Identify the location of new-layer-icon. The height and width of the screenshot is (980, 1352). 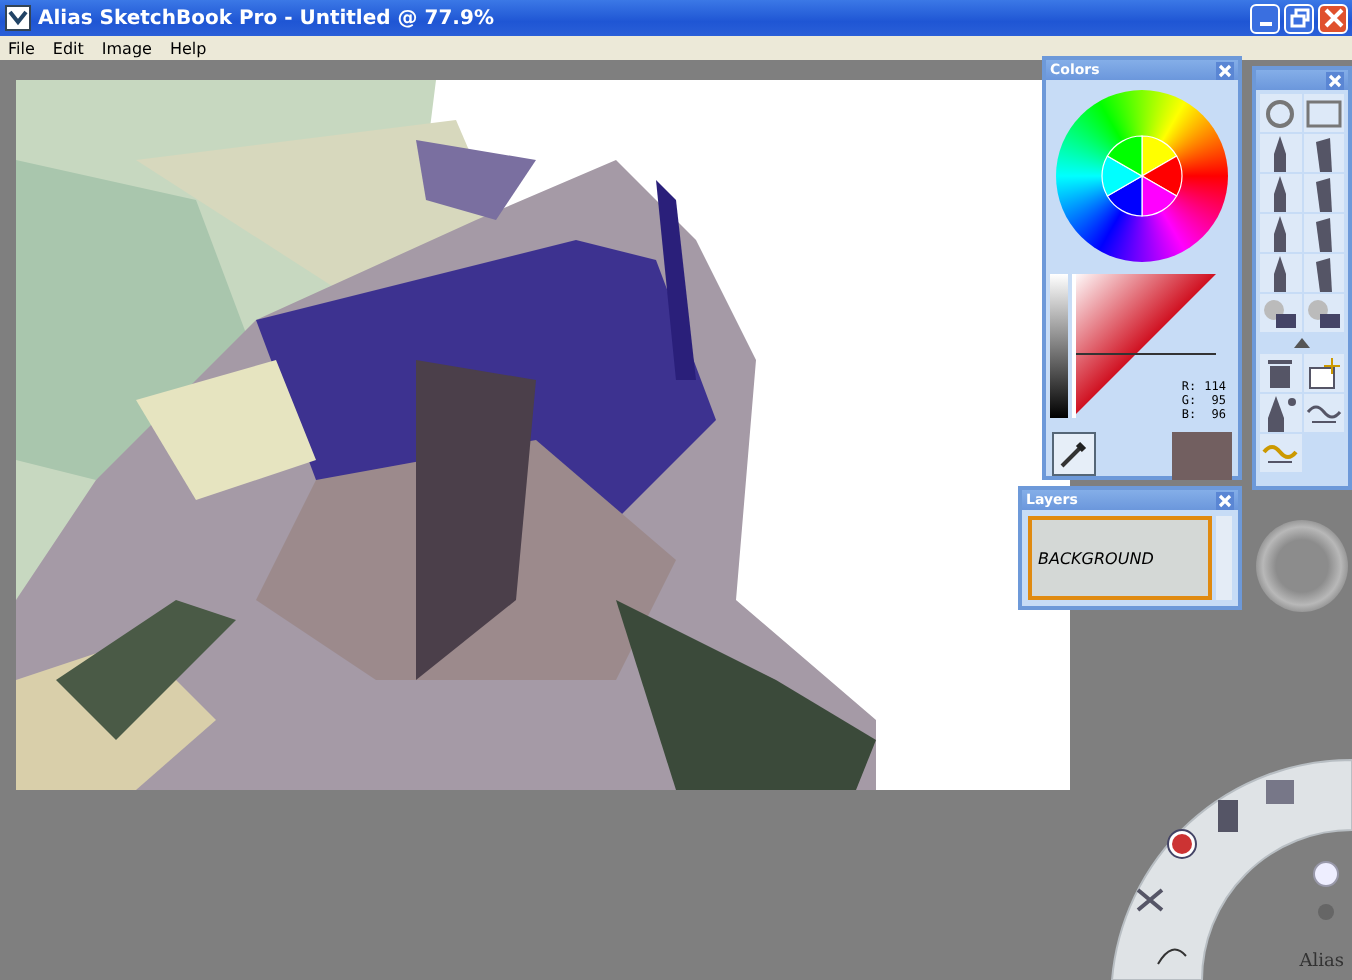
(1323, 373).